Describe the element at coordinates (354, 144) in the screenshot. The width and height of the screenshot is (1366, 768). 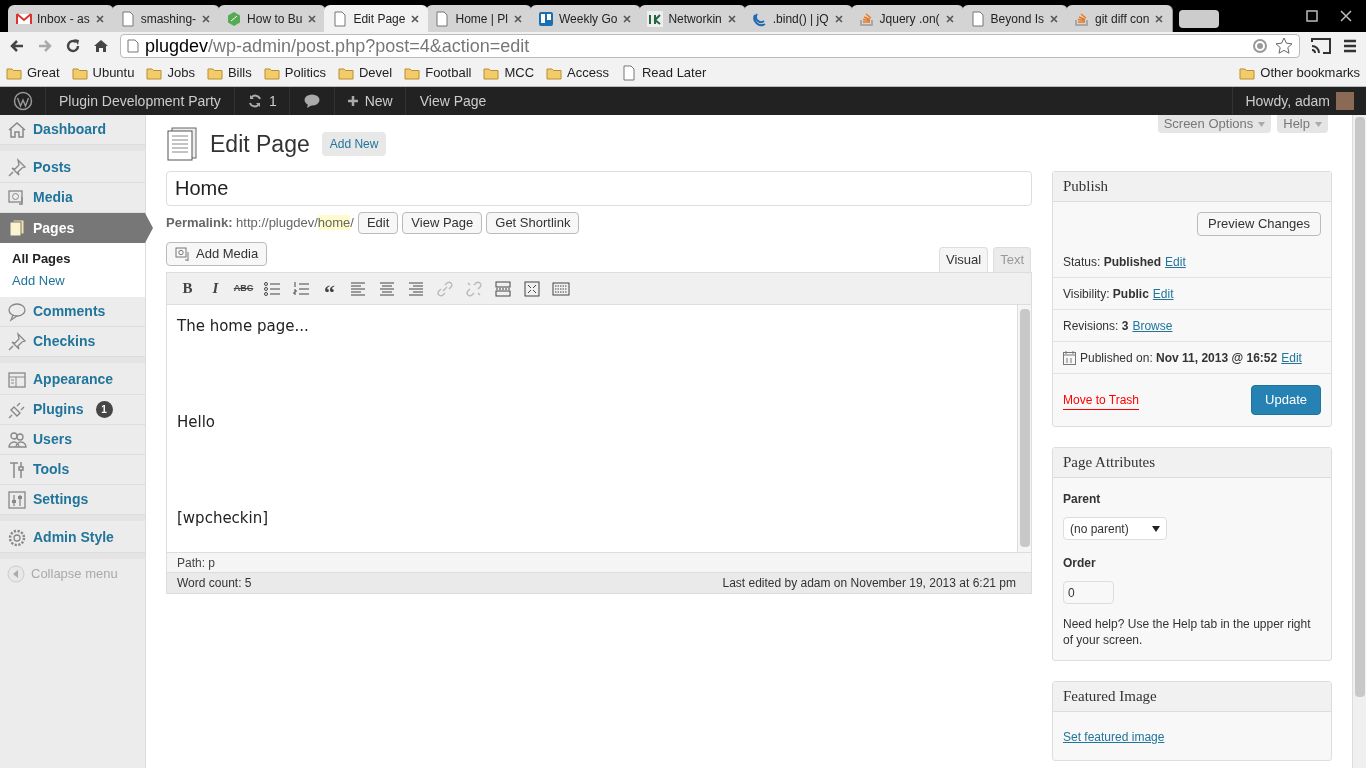
I see `add-new-button: Add New` at that location.